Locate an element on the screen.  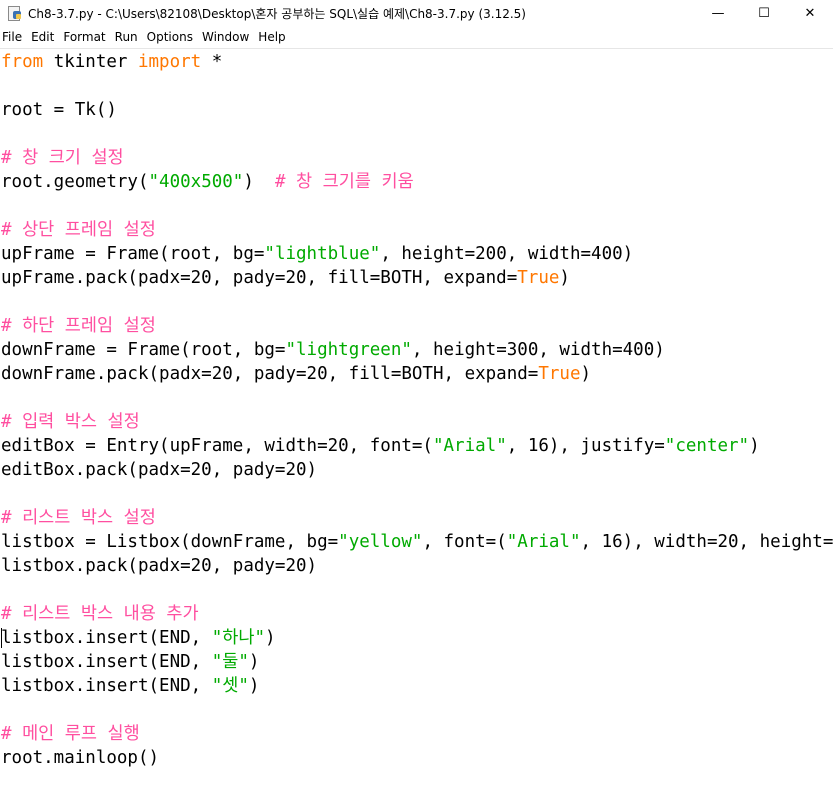
code-token: # 창 크기를 키움 is located at coordinates (344, 182).